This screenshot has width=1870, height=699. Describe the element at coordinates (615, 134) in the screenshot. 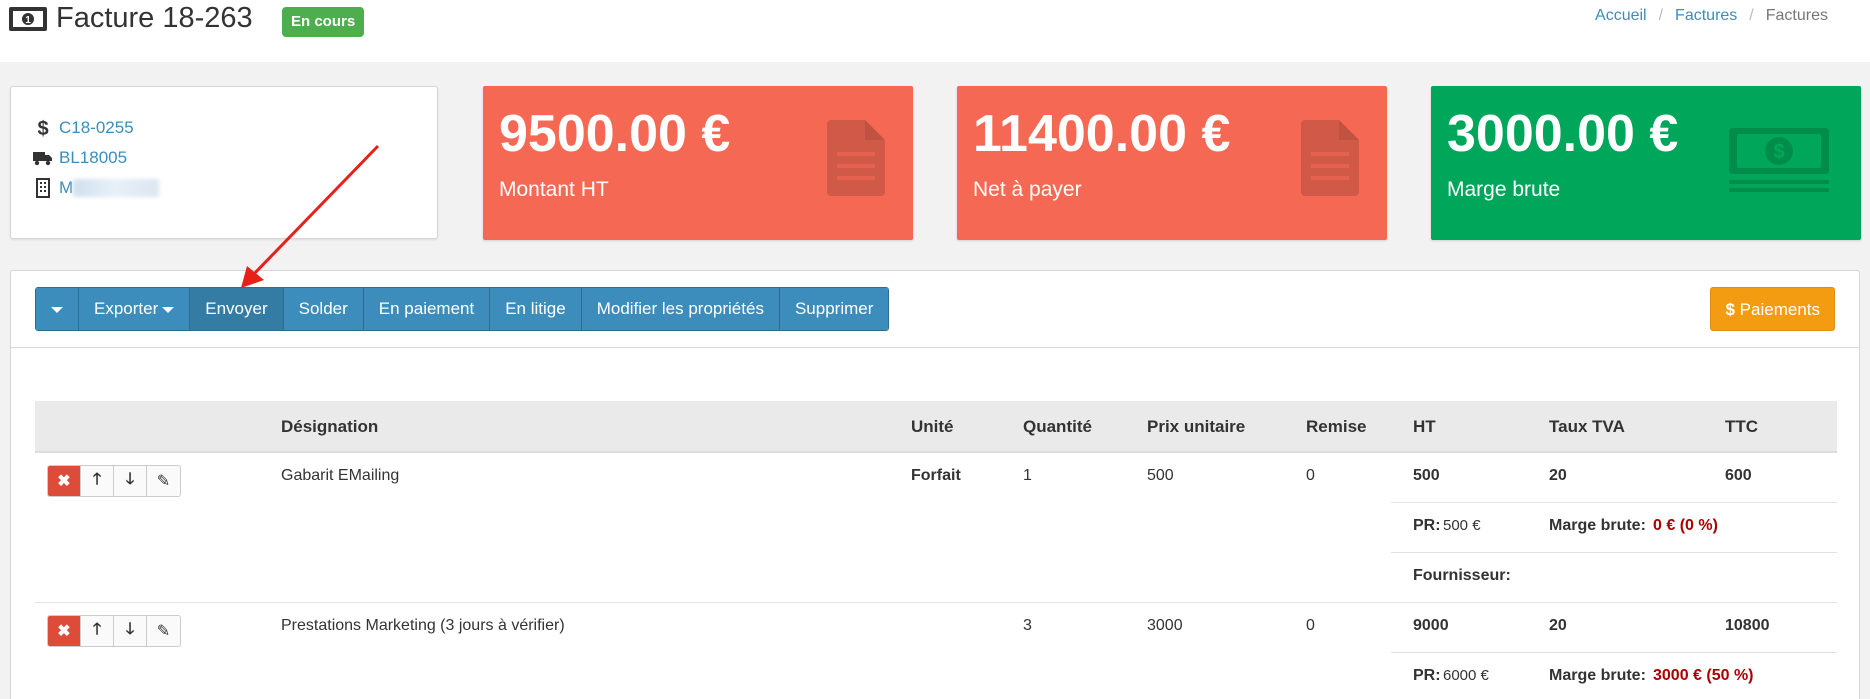

I see `stat-value: 9500.00 €` at that location.